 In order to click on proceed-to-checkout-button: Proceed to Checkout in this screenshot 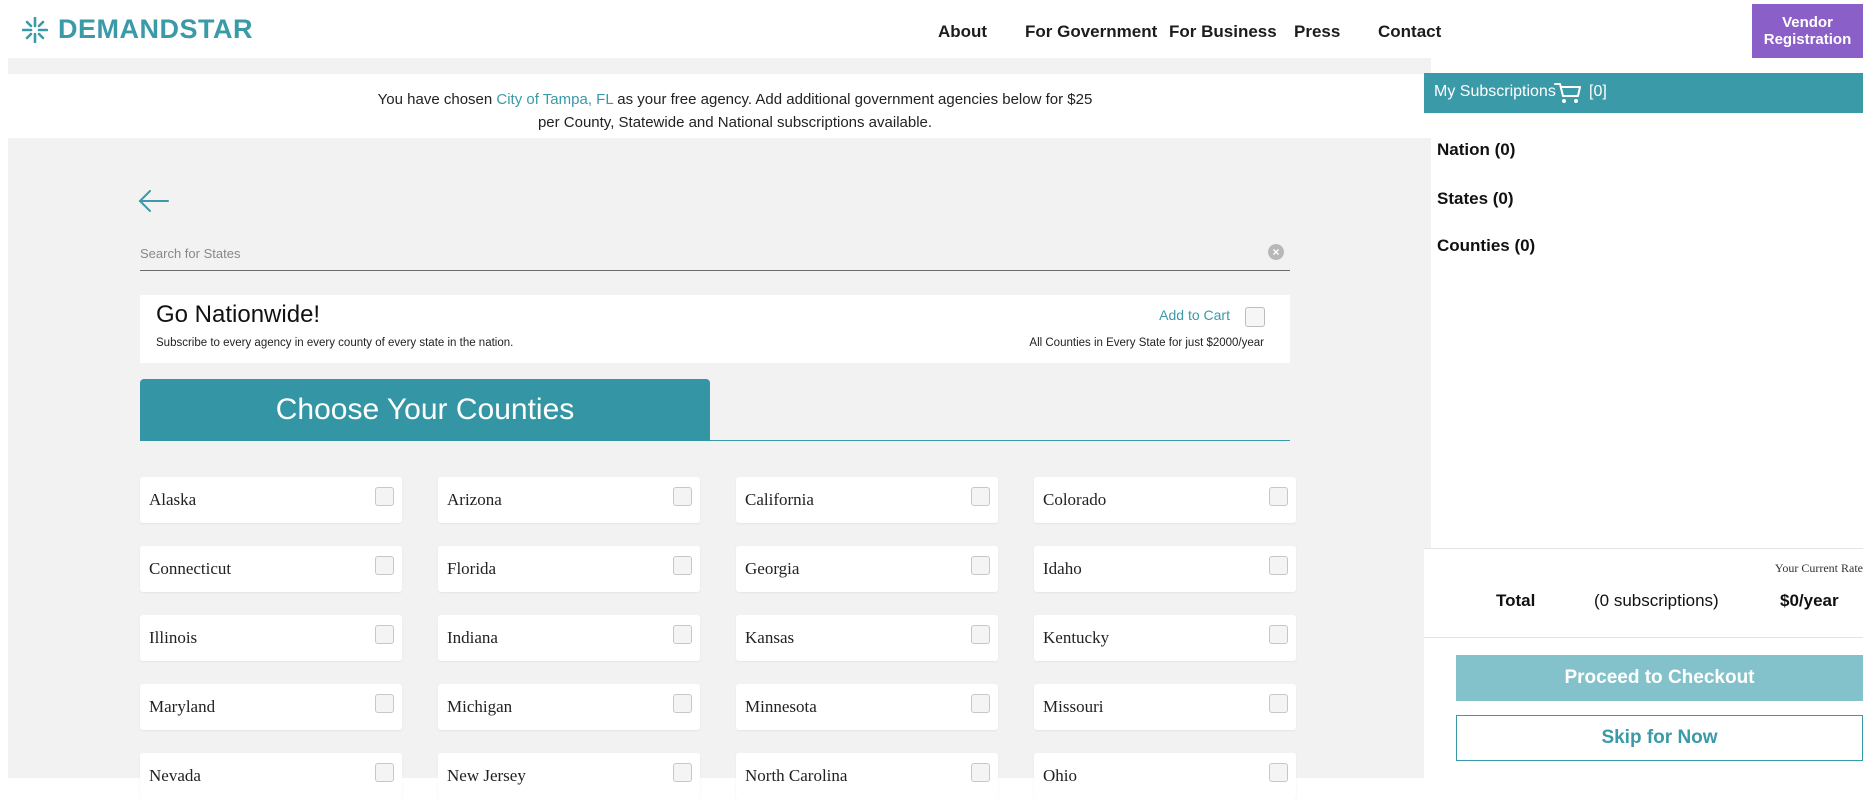, I will do `click(1659, 678)`.